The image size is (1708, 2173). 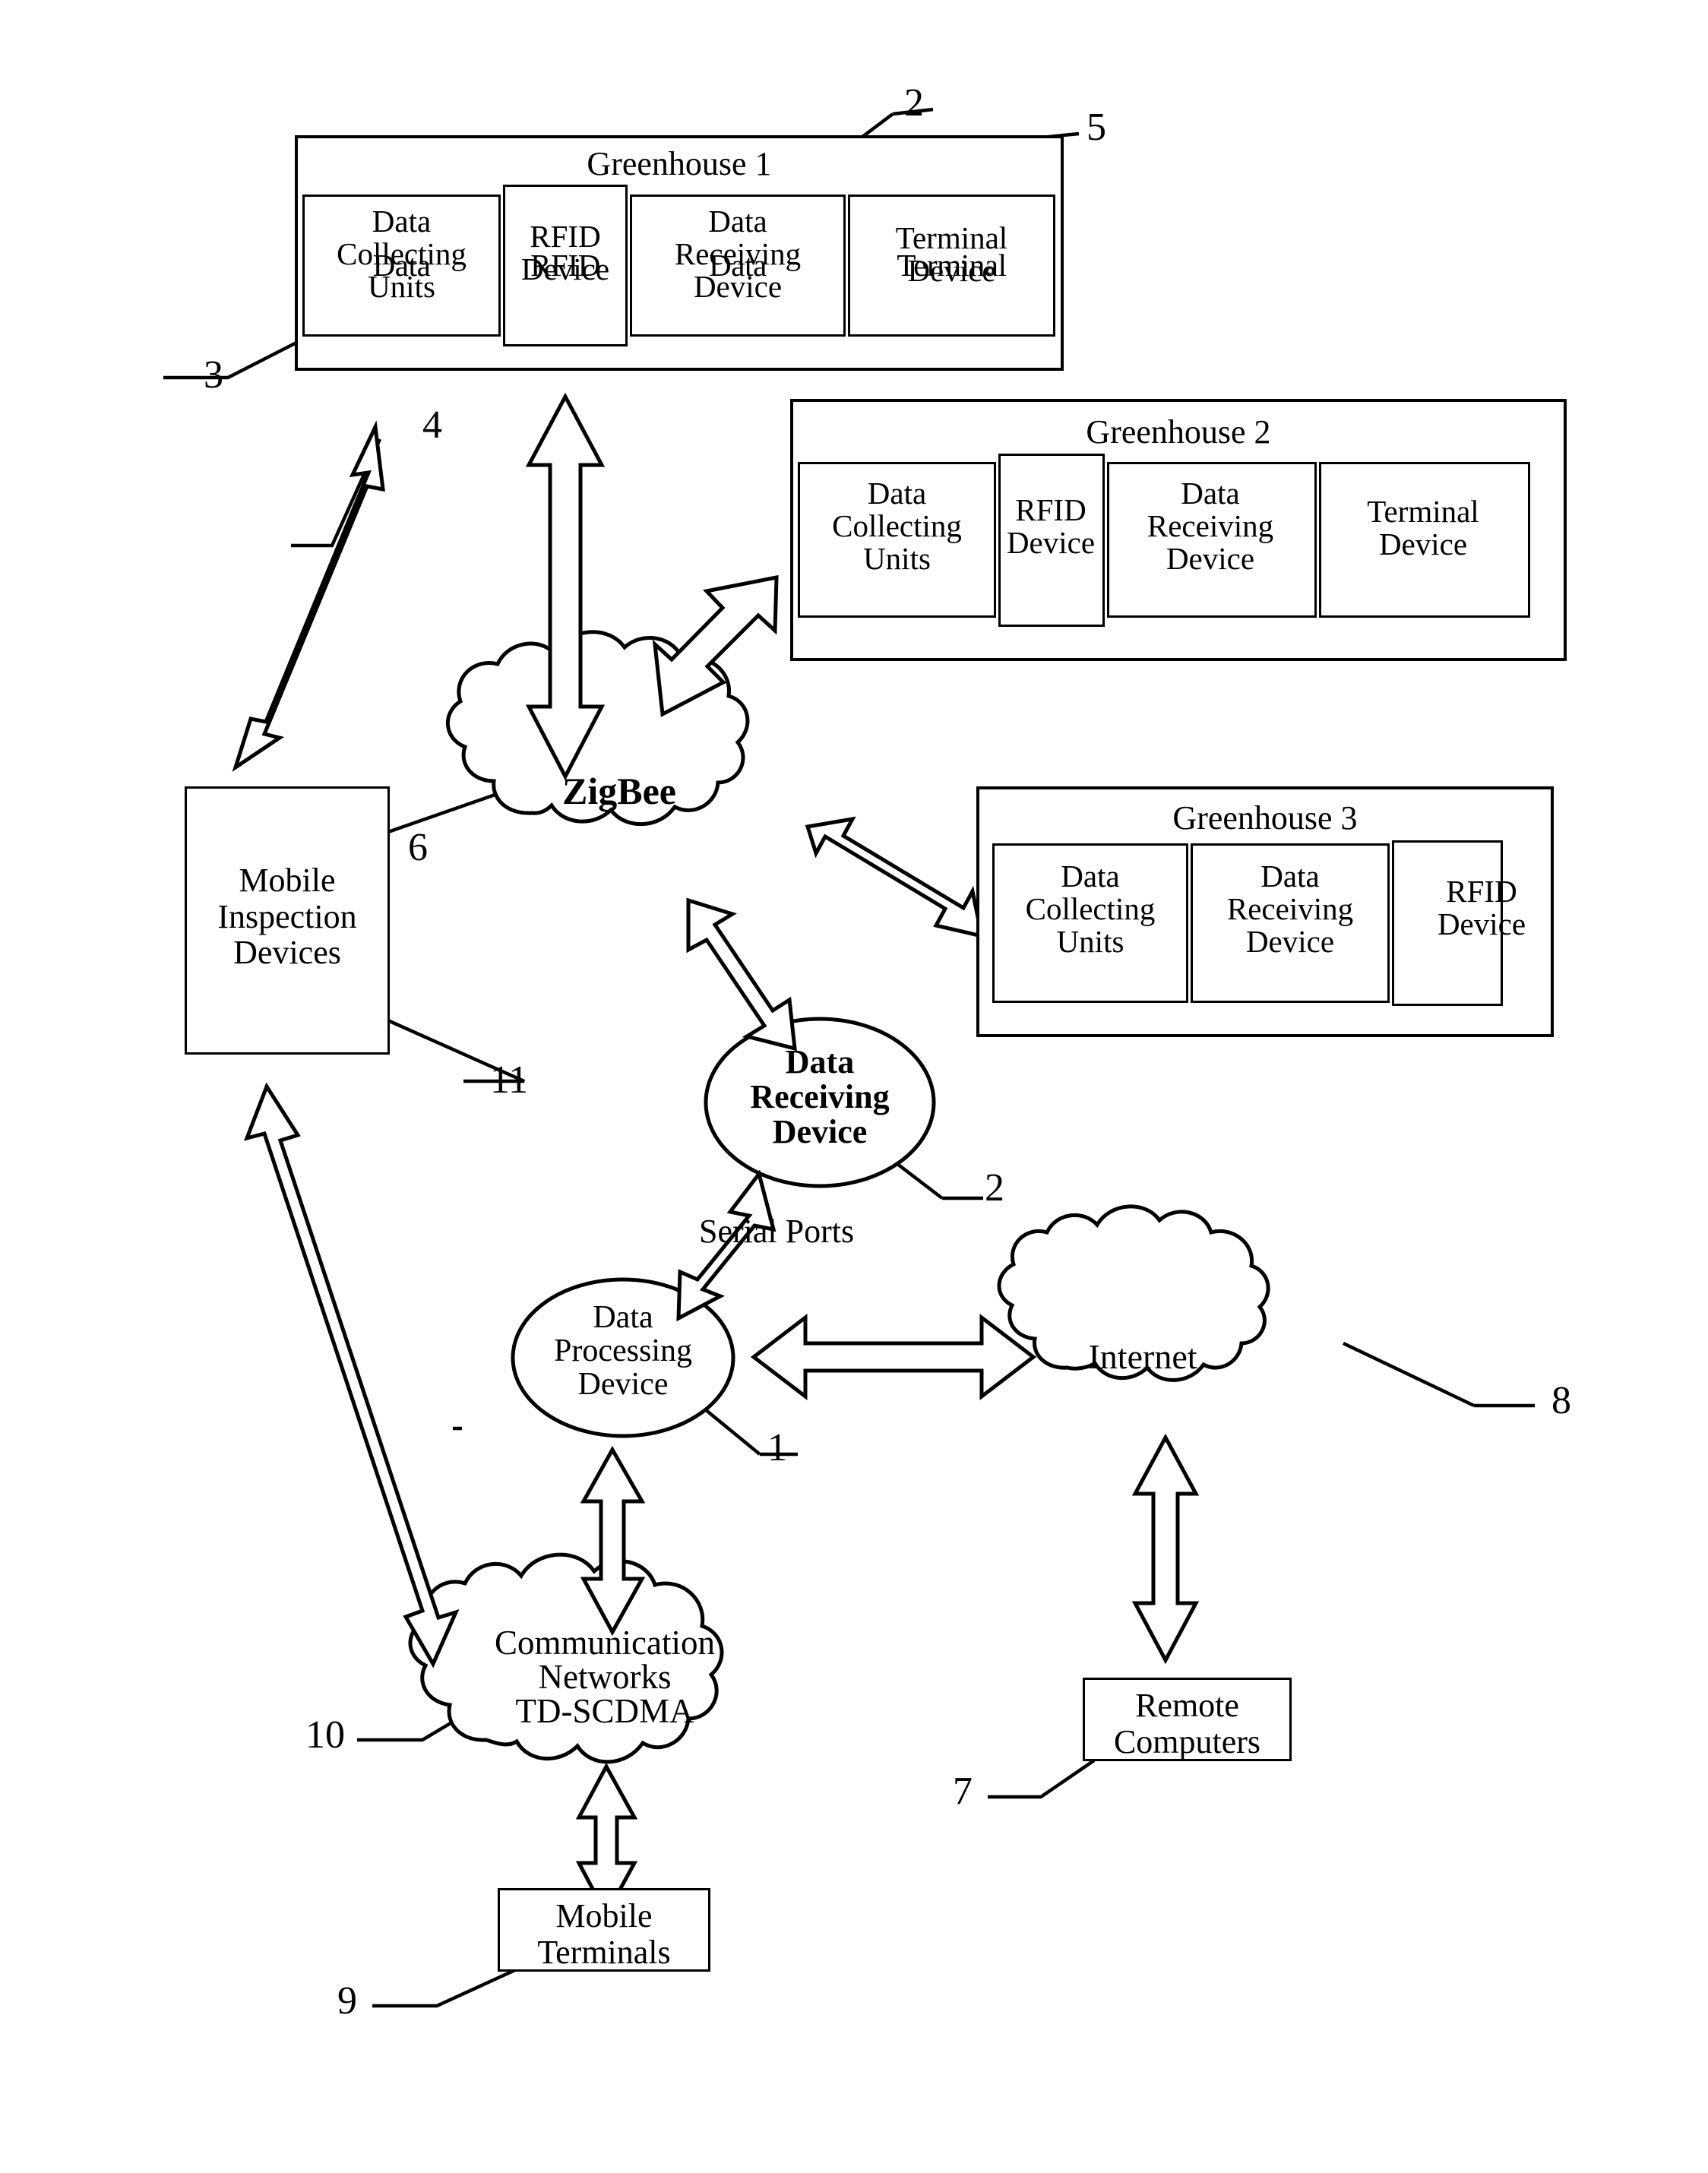 I want to click on arrow-zigbee-to-data-receiving-device, so click(x=741, y=975).